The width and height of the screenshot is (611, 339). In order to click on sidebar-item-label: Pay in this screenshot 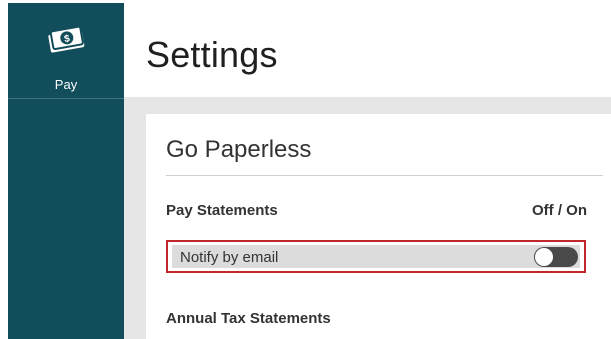, I will do `click(66, 84)`.